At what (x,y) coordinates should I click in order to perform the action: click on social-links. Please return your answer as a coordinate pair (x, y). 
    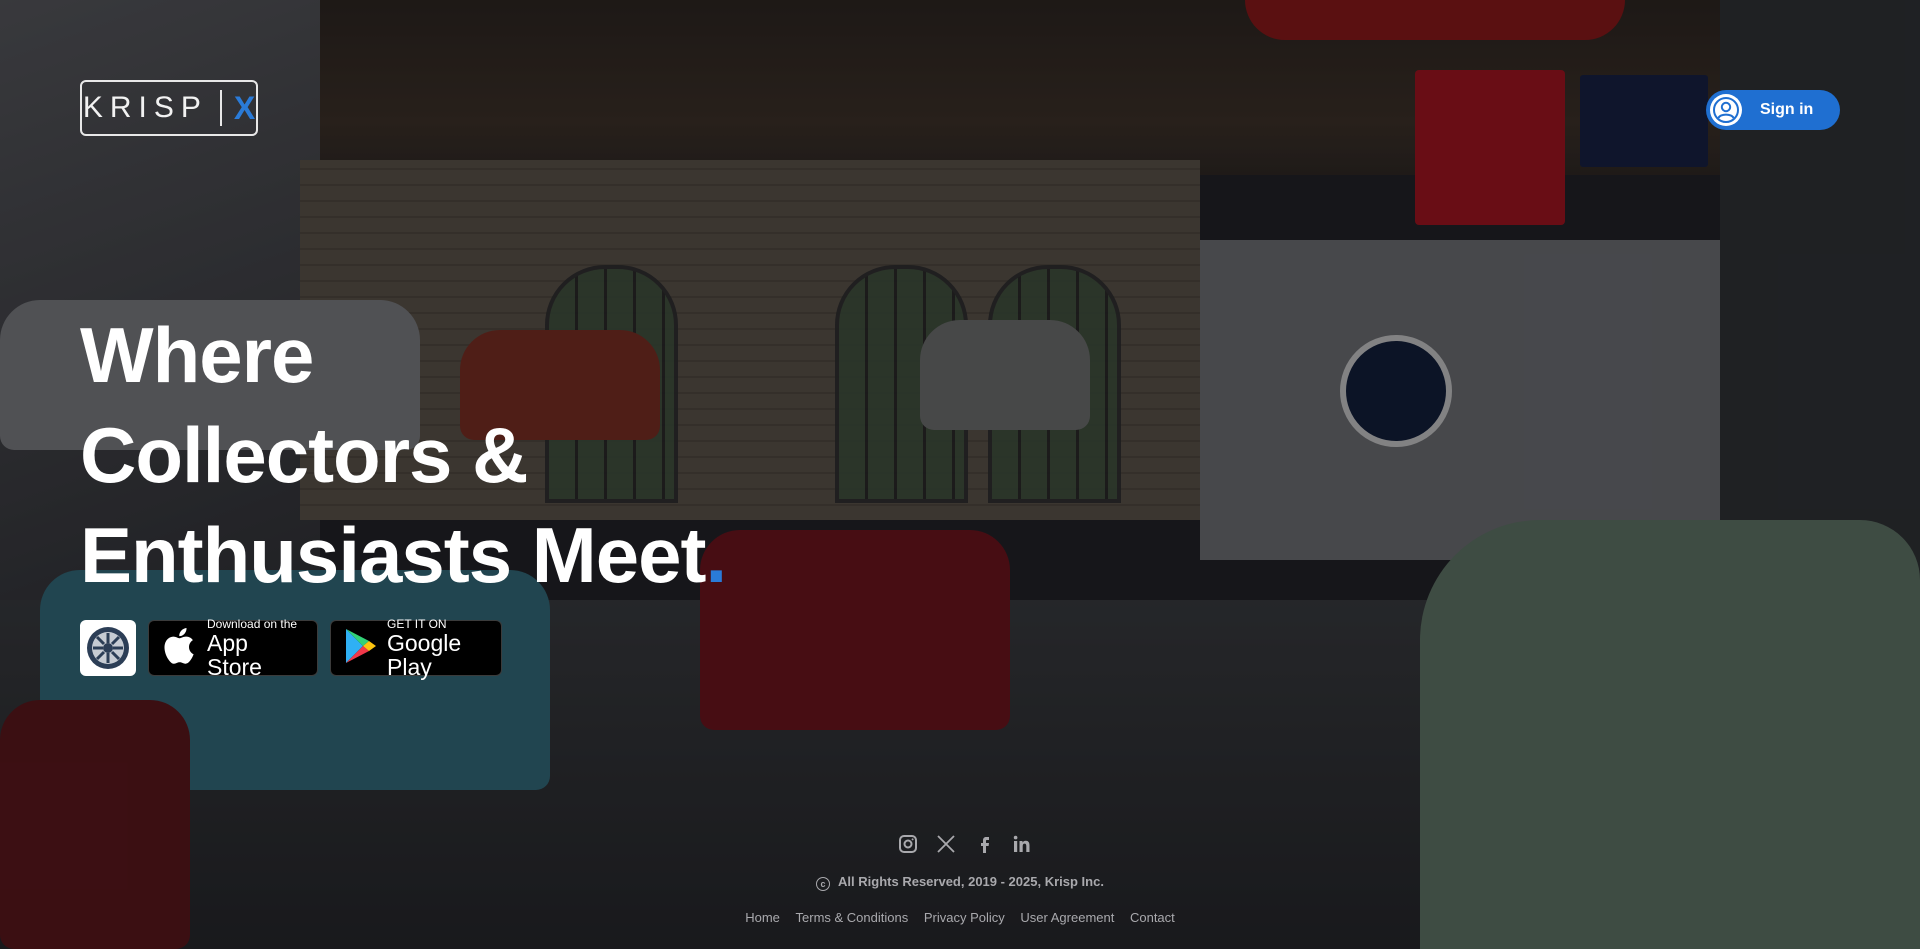
    Looking at the image, I should click on (965, 844).